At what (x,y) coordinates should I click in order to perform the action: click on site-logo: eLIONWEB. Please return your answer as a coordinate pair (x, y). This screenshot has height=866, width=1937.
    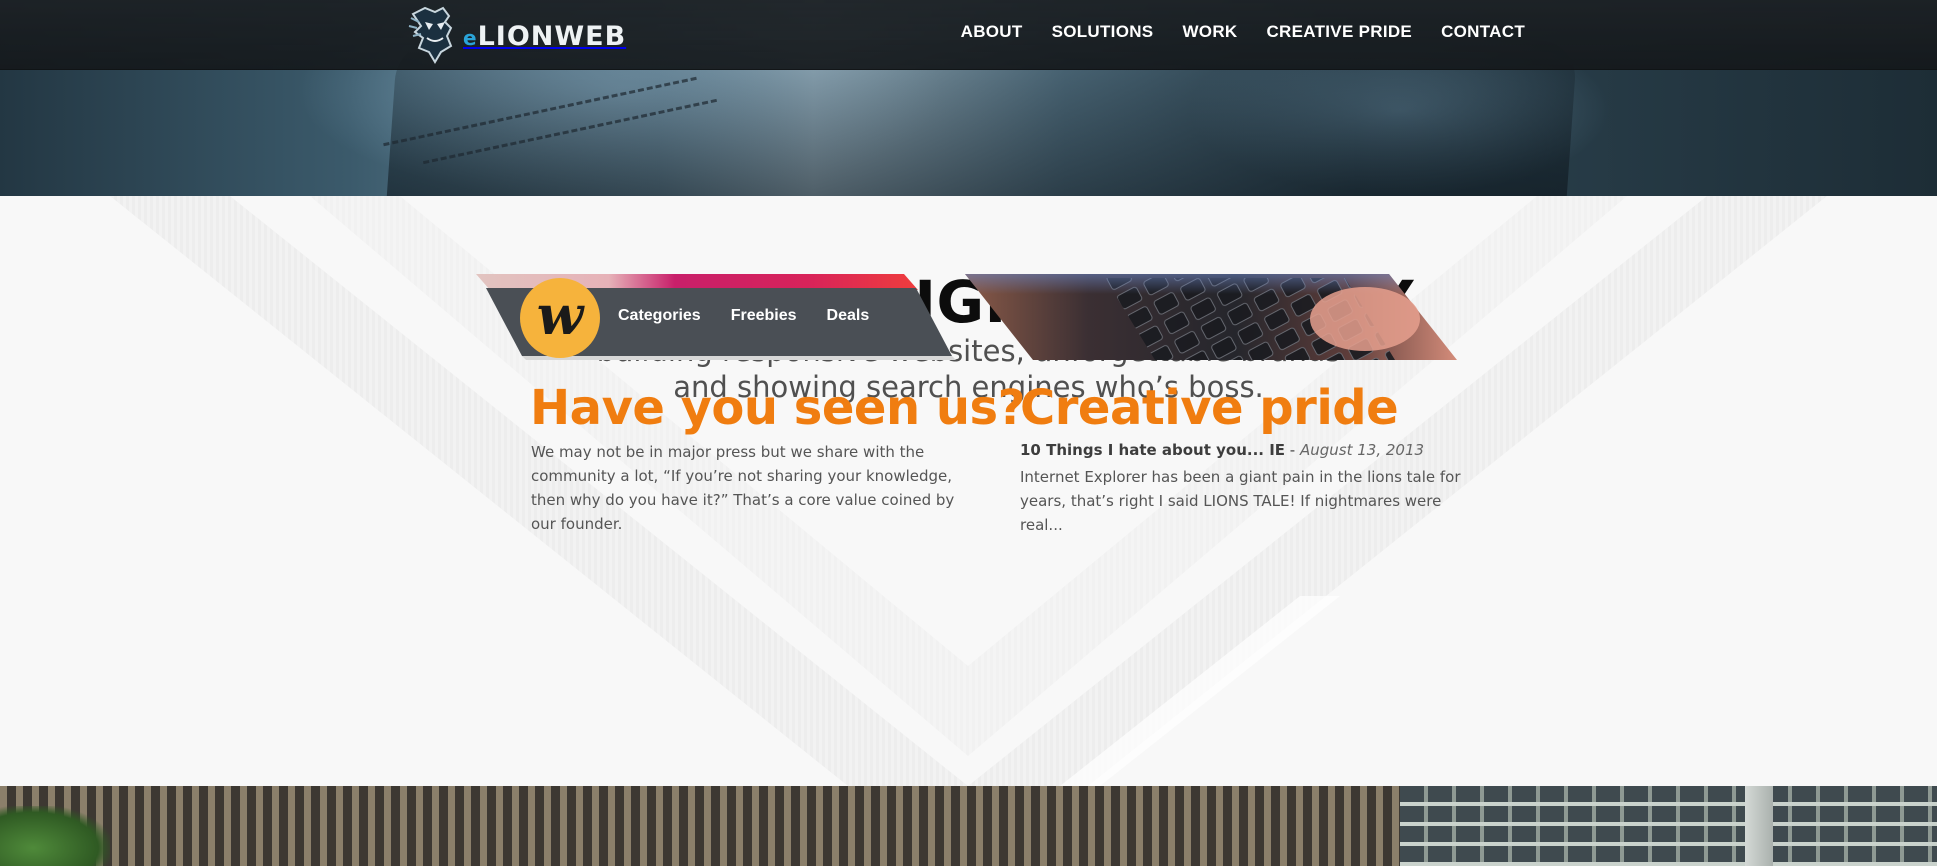
    Looking at the image, I should click on (515, 34).